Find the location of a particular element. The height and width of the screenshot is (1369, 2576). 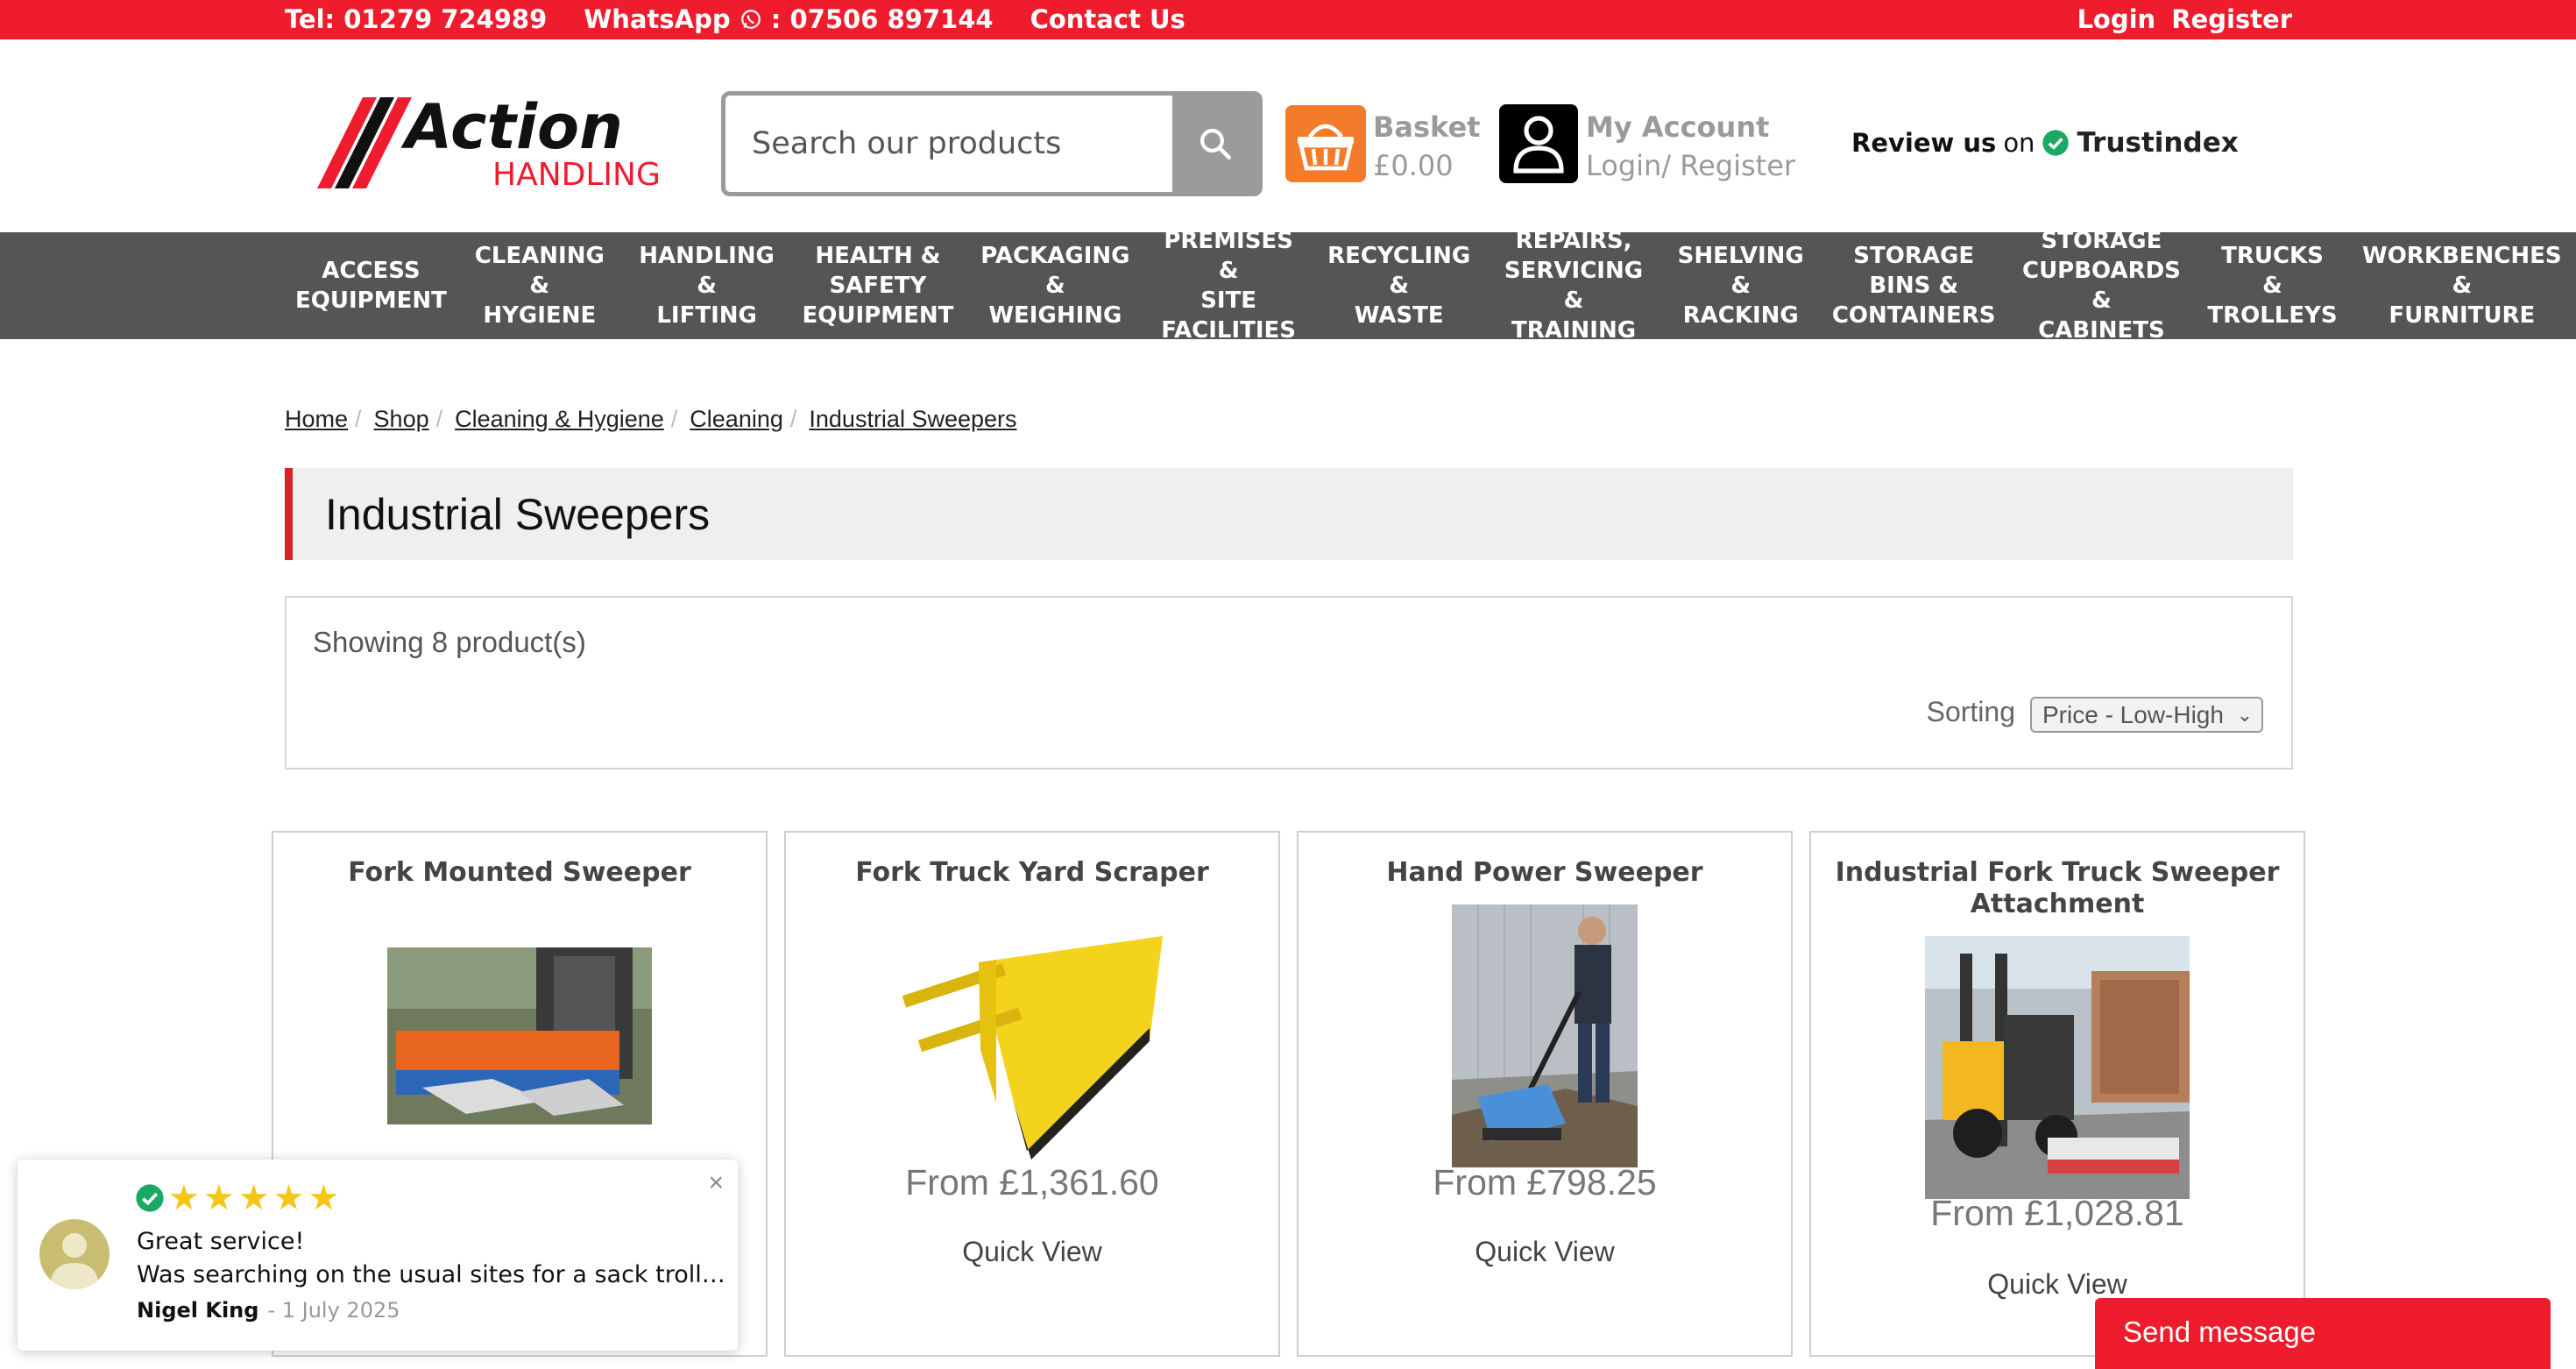

sort-value: Price - Low-High is located at coordinates (2133, 714).